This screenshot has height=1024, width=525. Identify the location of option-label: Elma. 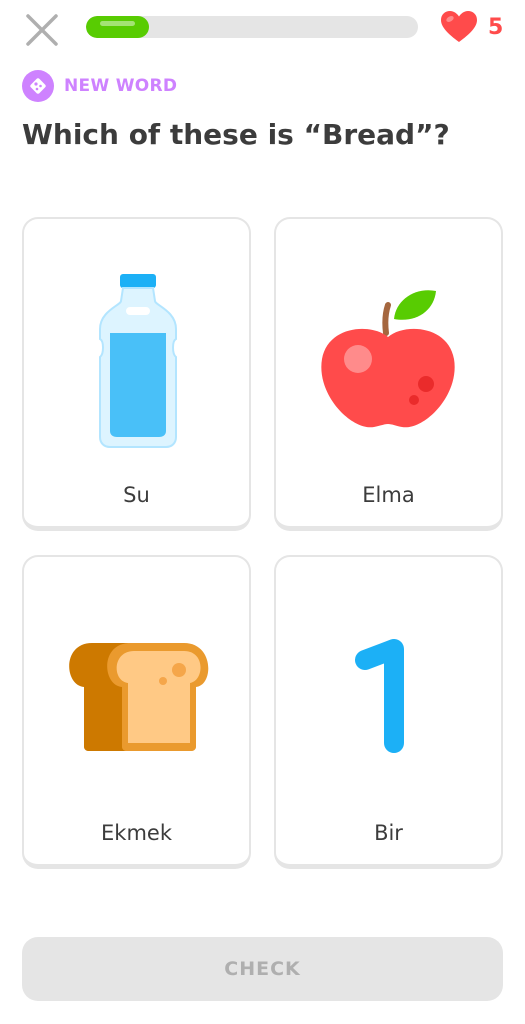
(388, 495).